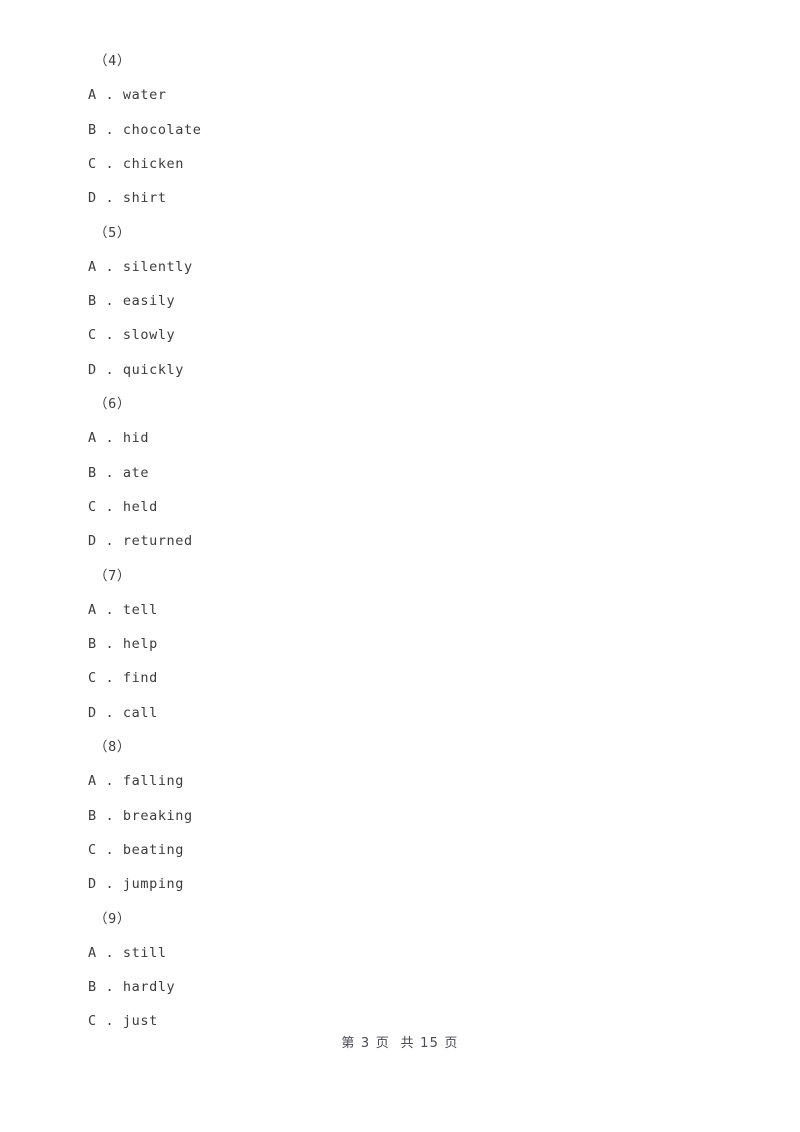 The width and height of the screenshot is (800, 1132). I want to click on answer-option: B . hardly, so click(131, 987).